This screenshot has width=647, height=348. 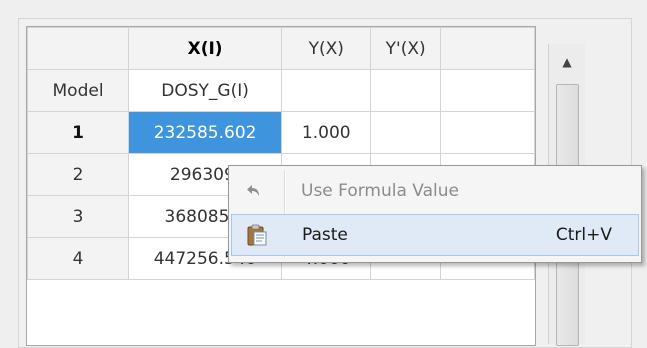 What do you see at coordinates (325, 235) in the screenshot?
I see `menu-item-label: Paste` at bounding box center [325, 235].